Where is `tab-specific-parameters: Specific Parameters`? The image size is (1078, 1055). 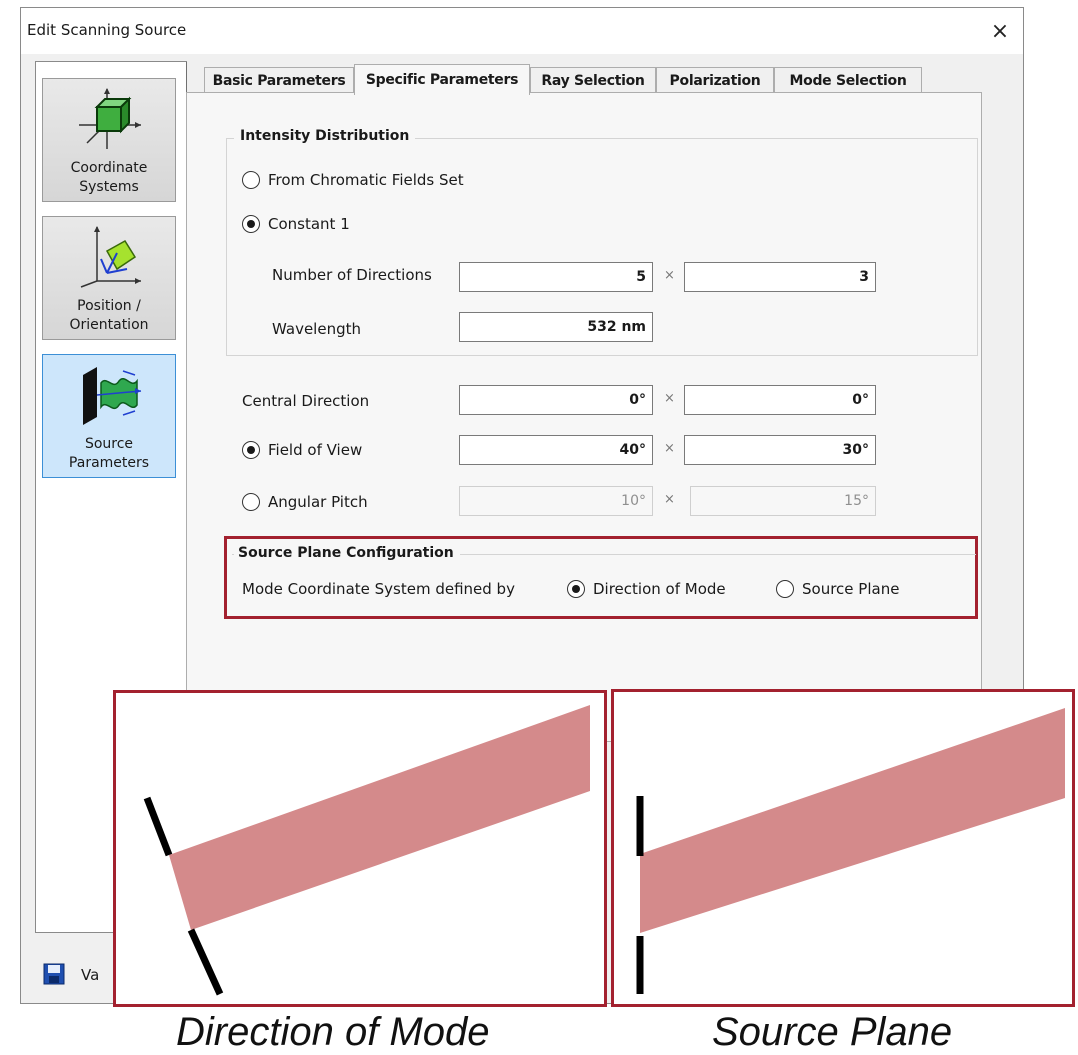 tab-specific-parameters: Specific Parameters is located at coordinates (442, 79).